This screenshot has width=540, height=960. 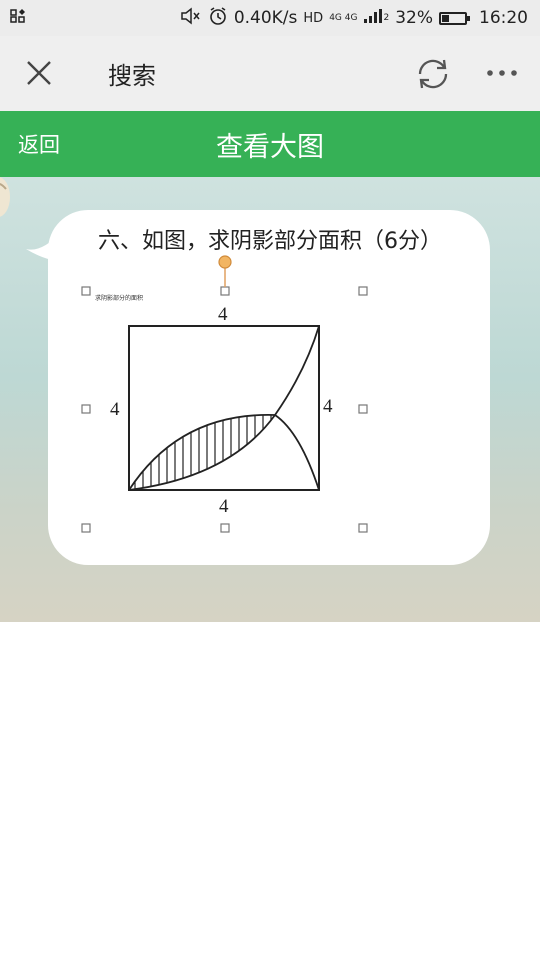 What do you see at coordinates (373, 18) in the screenshot?
I see `signal-icon` at bounding box center [373, 18].